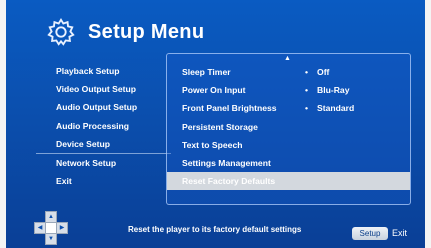  What do you see at coordinates (288, 72) in the screenshot?
I see `setting-sleep-timer: Sleep Timer Off` at bounding box center [288, 72].